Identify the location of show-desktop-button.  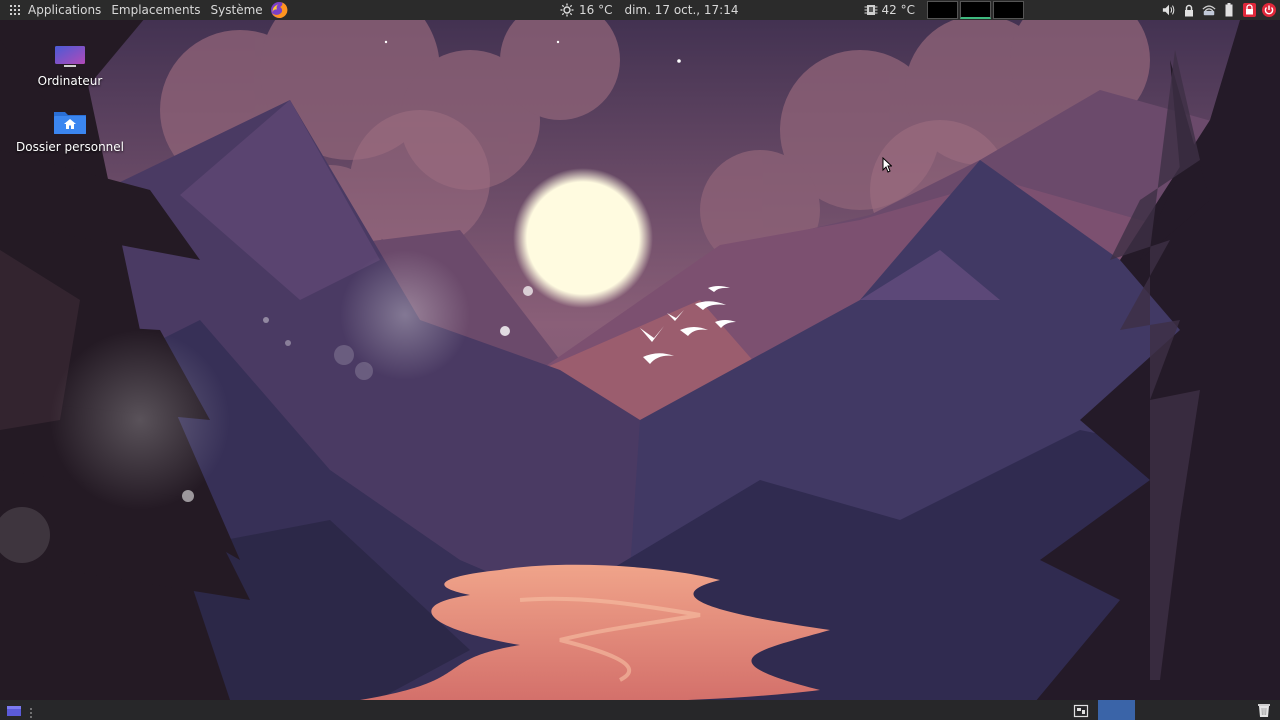
(14, 710).